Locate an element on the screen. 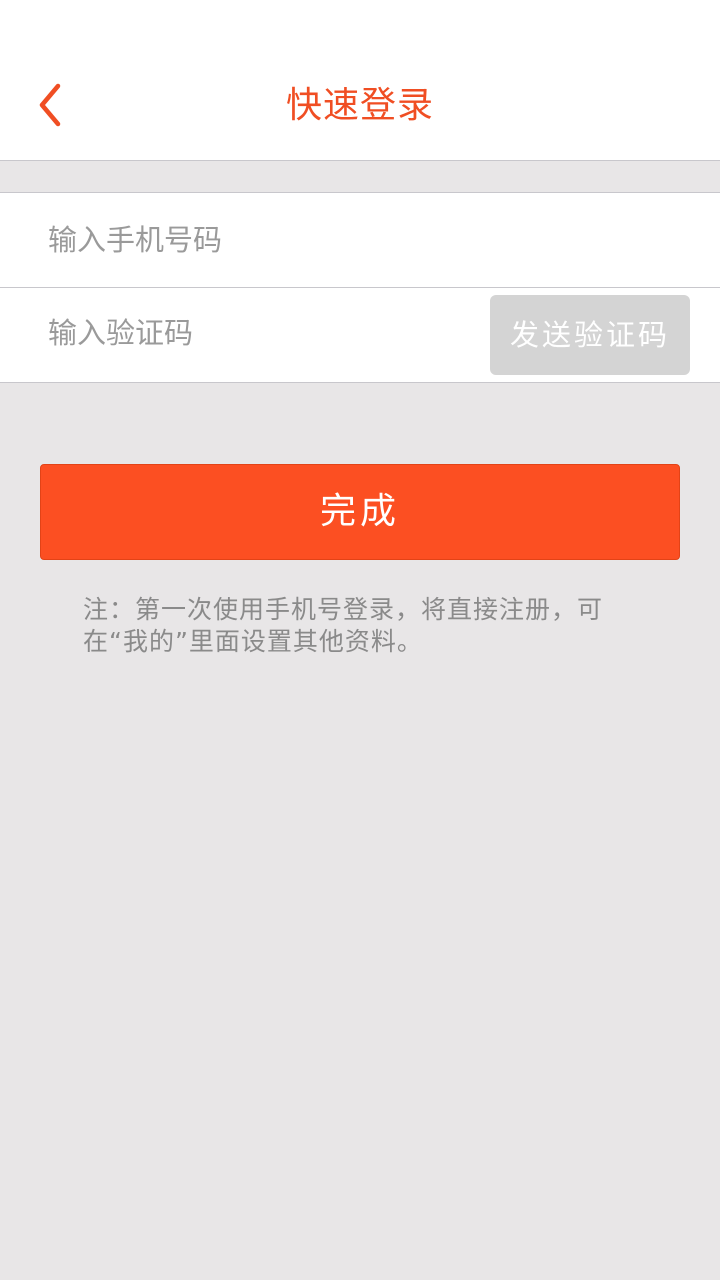 The width and height of the screenshot is (720, 1280). phone-row is located at coordinates (360, 240).